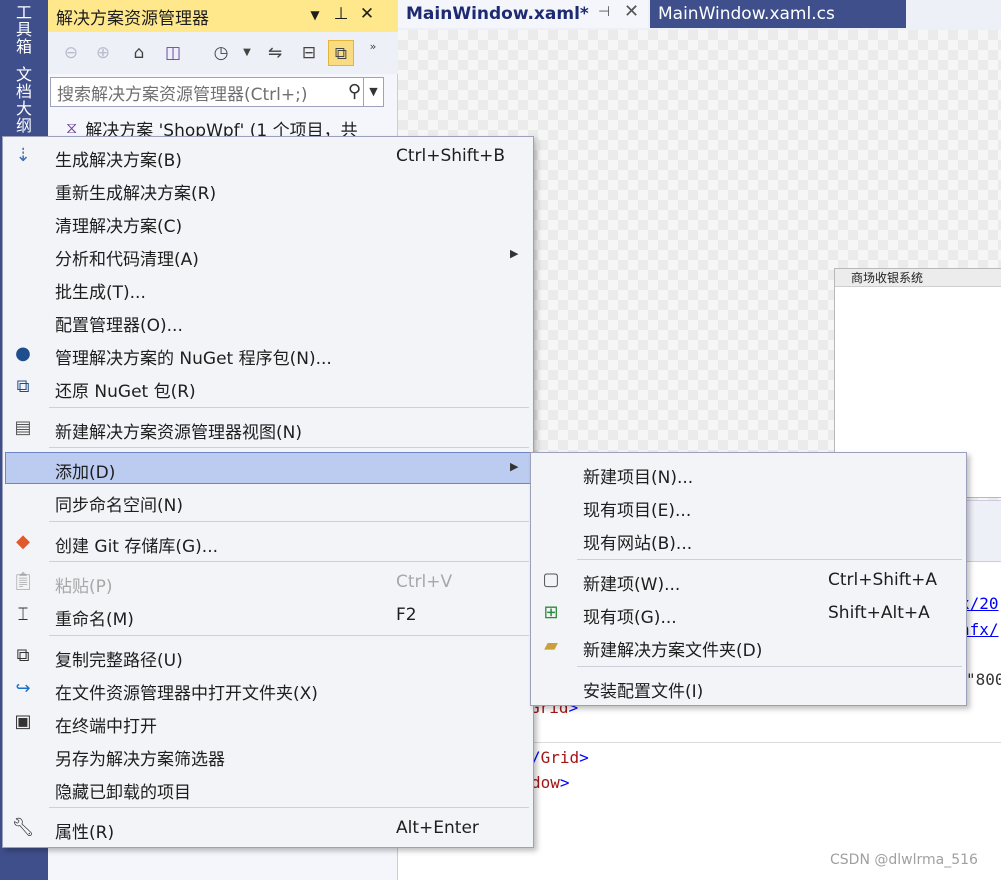 Image resolution: width=1001 pixels, height=880 pixels. I want to click on code-line: dow>, so click(550, 782).